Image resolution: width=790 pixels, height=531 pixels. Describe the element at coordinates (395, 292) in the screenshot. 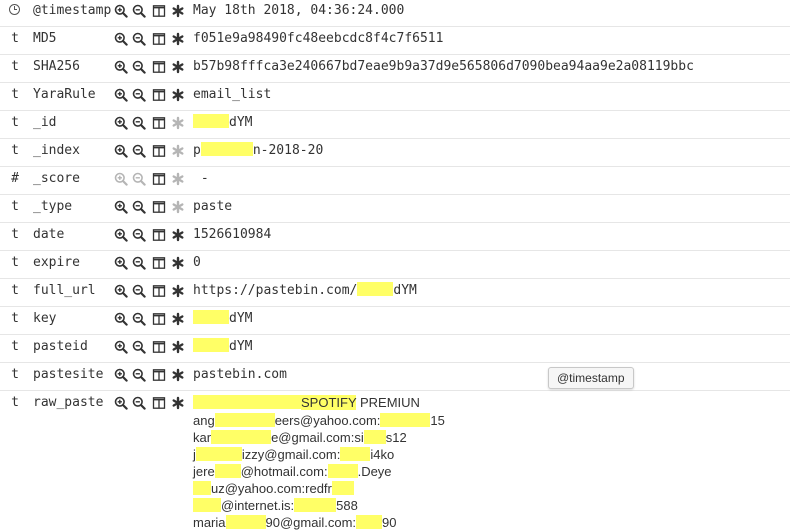

I see `field-row-full-url: t full_url https://pastebin.com/dYM` at that location.